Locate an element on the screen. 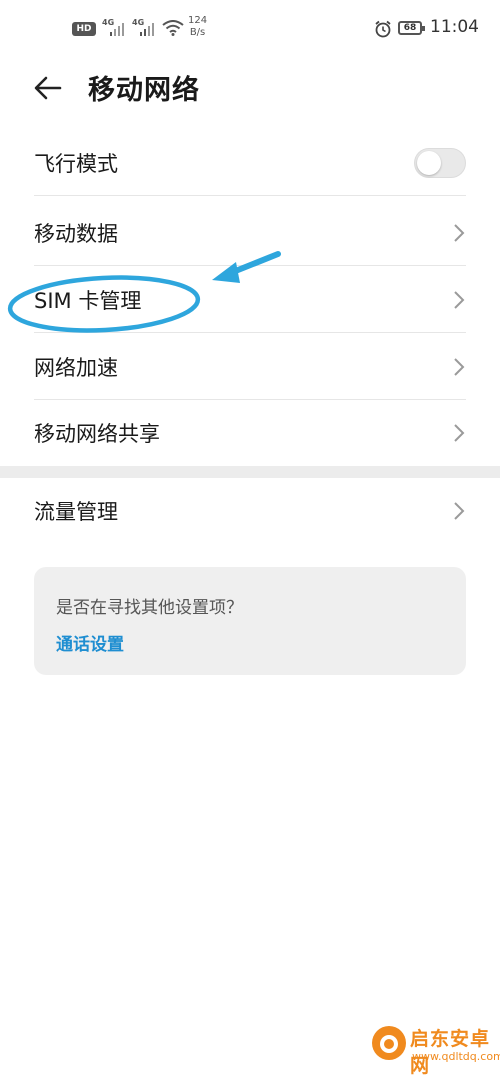 Image resolution: width=500 pixels, height=1078 pixels. arrow-left-icon is located at coordinates (48, 88).